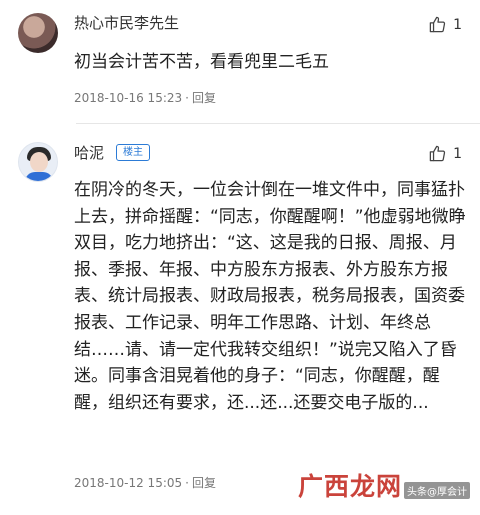 Image resolution: width=480 pixels, height=515 pixels. Describe the element at coordinates (349, 486) in the screenshot. I see `watermark-logo-text: 广西龙网` at that location.